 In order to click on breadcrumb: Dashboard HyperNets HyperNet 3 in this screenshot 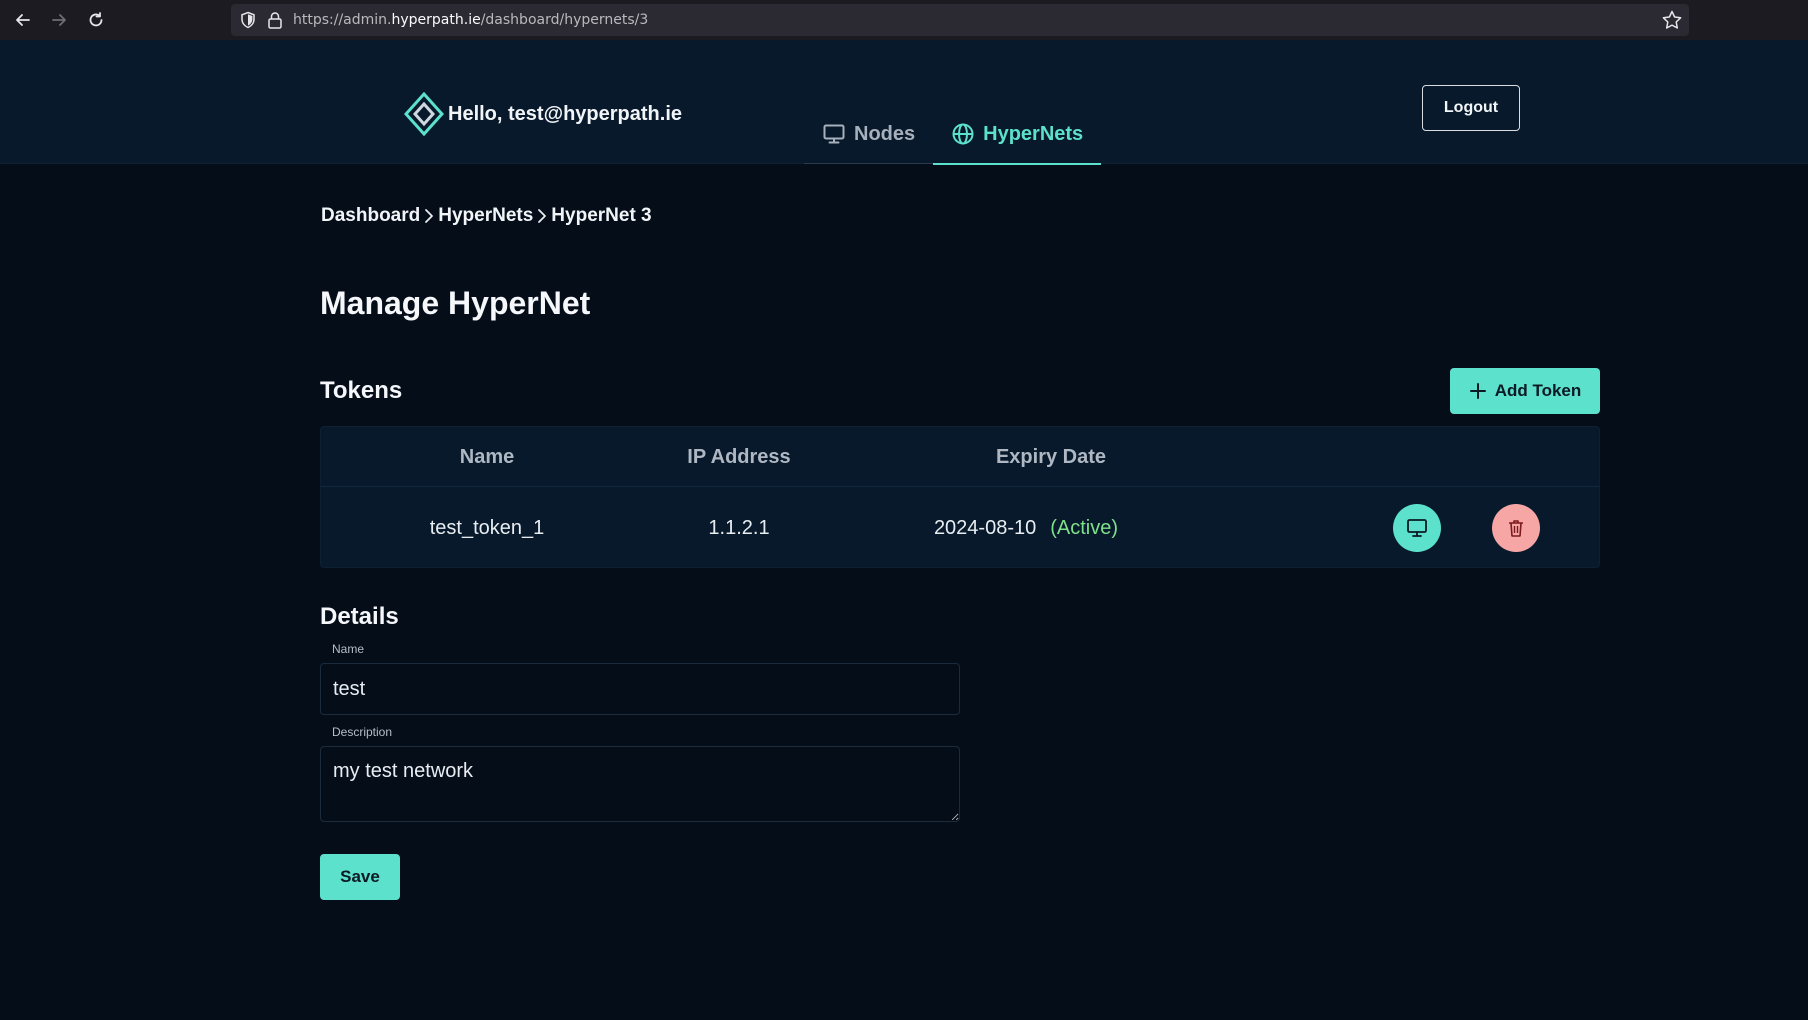, I will do `click(486, 216)`.